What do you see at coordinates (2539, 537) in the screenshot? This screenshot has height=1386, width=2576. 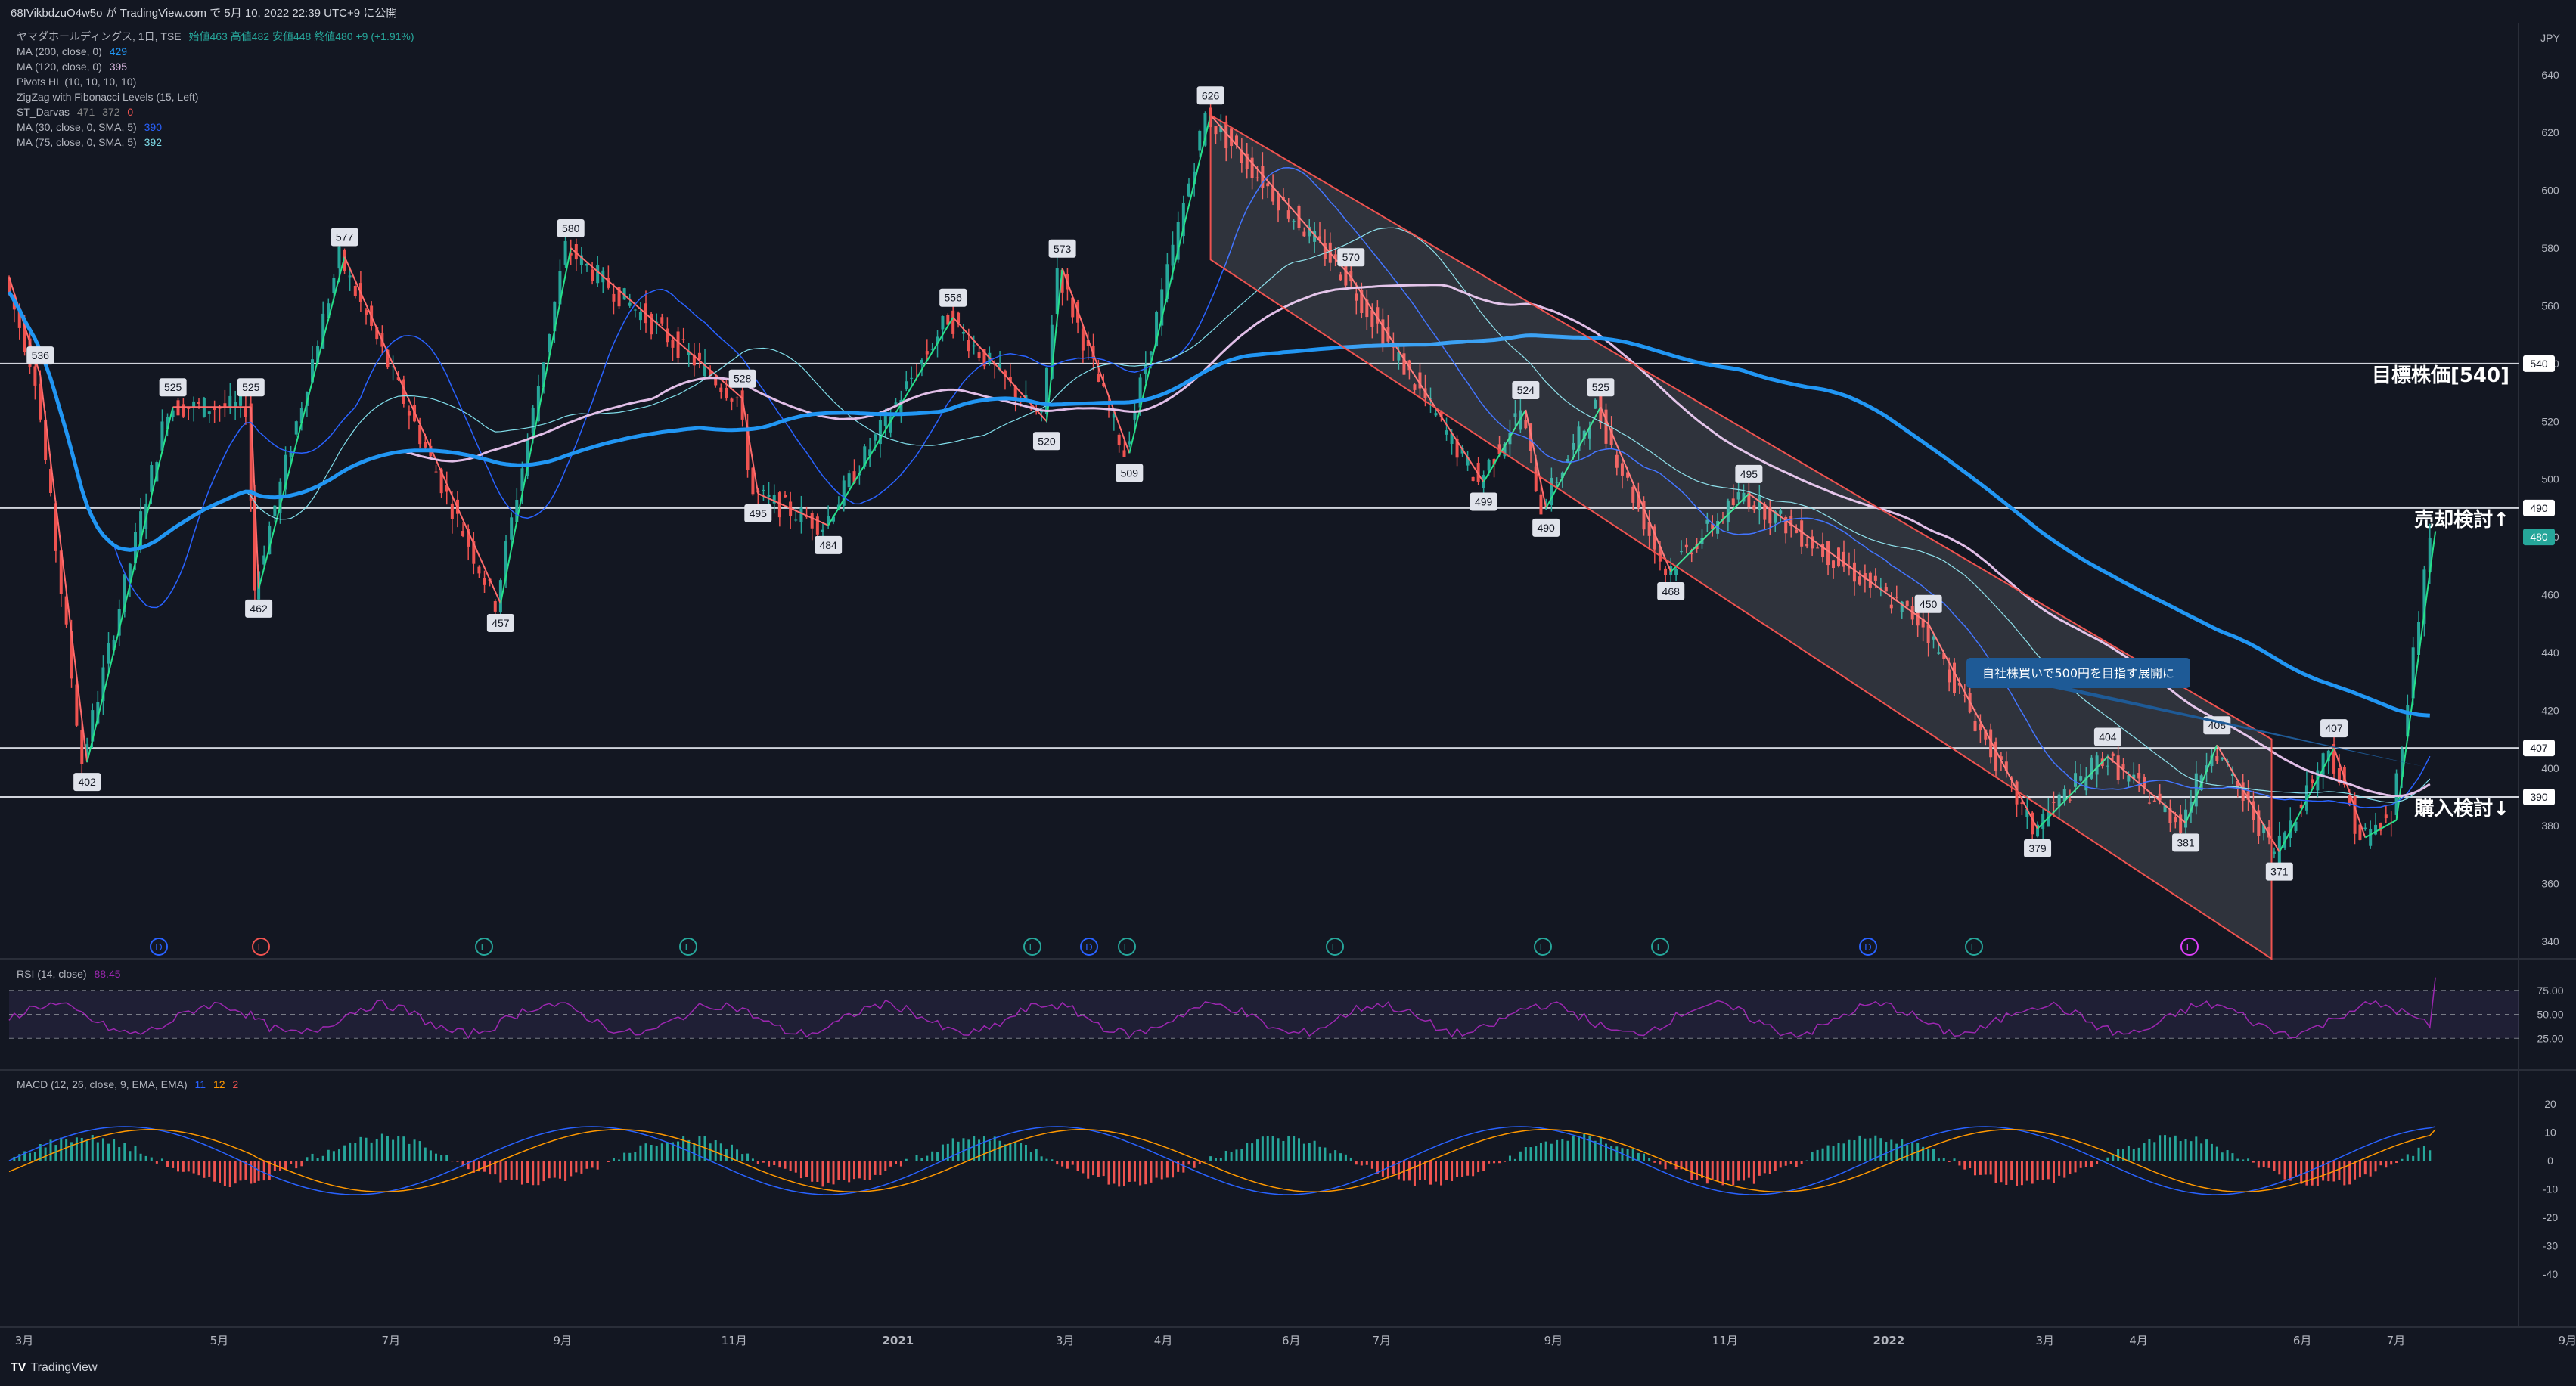 I see `price-tag-text: 480` at bounding box center [2539, 537].